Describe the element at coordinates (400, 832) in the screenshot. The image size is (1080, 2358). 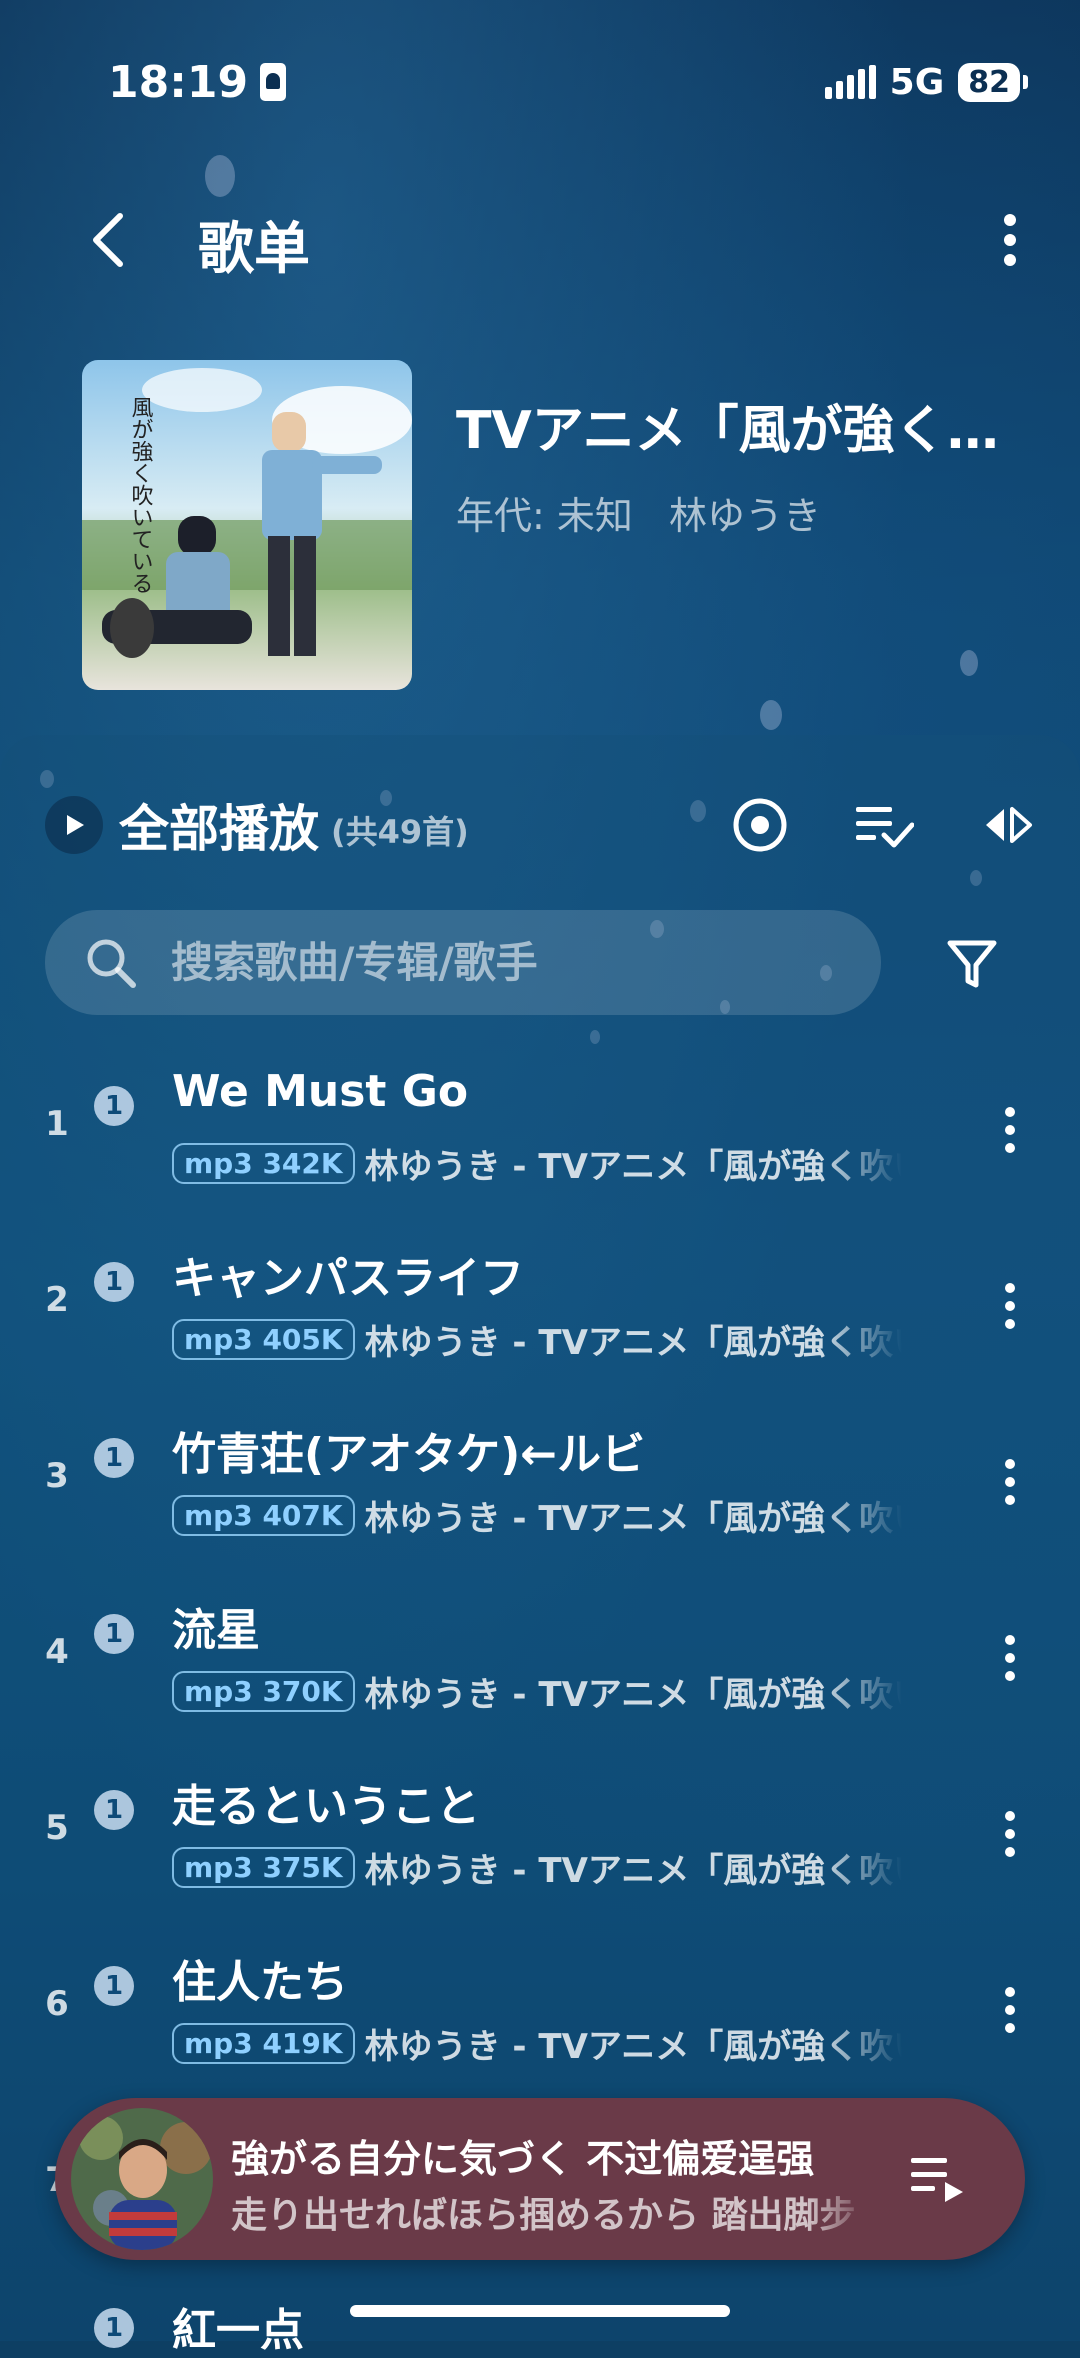
I see `song-count: (共49首)` at that location.